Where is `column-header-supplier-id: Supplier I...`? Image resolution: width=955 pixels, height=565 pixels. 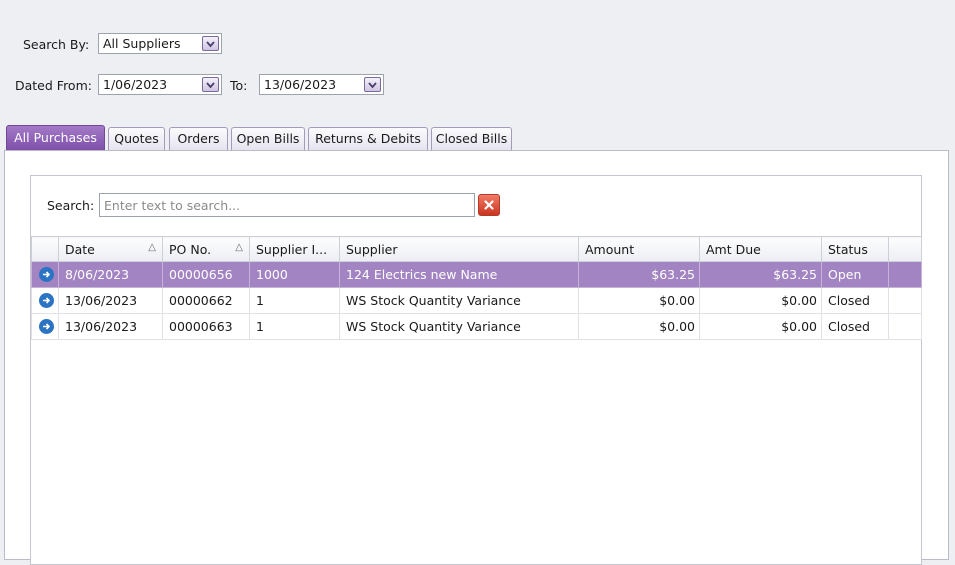 column-header-supplier-id: Supplier I... is located at coordinates (294, 249).